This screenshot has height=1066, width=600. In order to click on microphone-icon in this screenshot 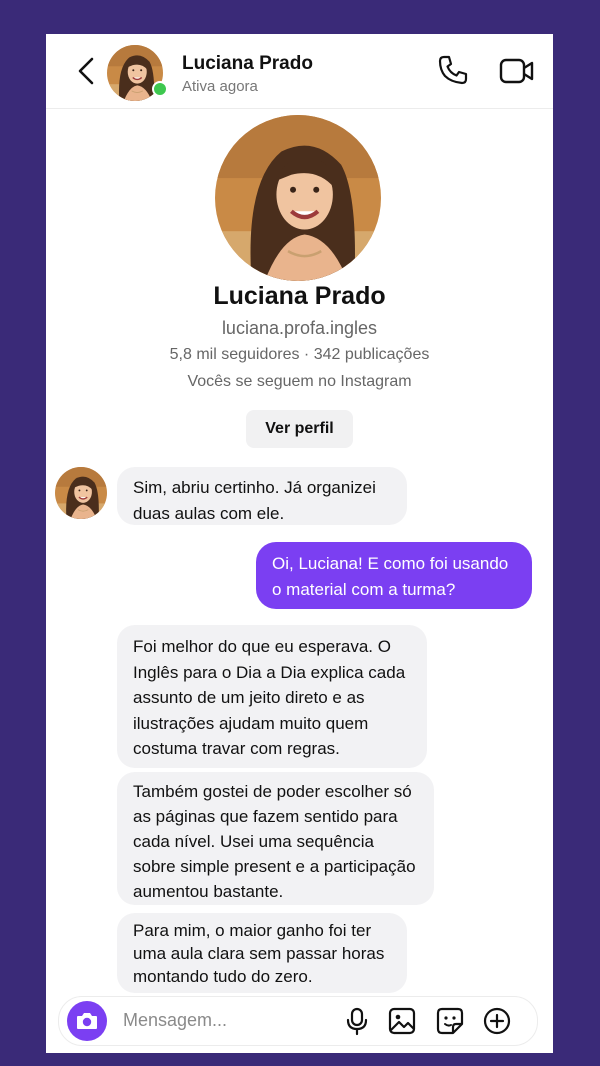, I will do `click(357, 1021)`.